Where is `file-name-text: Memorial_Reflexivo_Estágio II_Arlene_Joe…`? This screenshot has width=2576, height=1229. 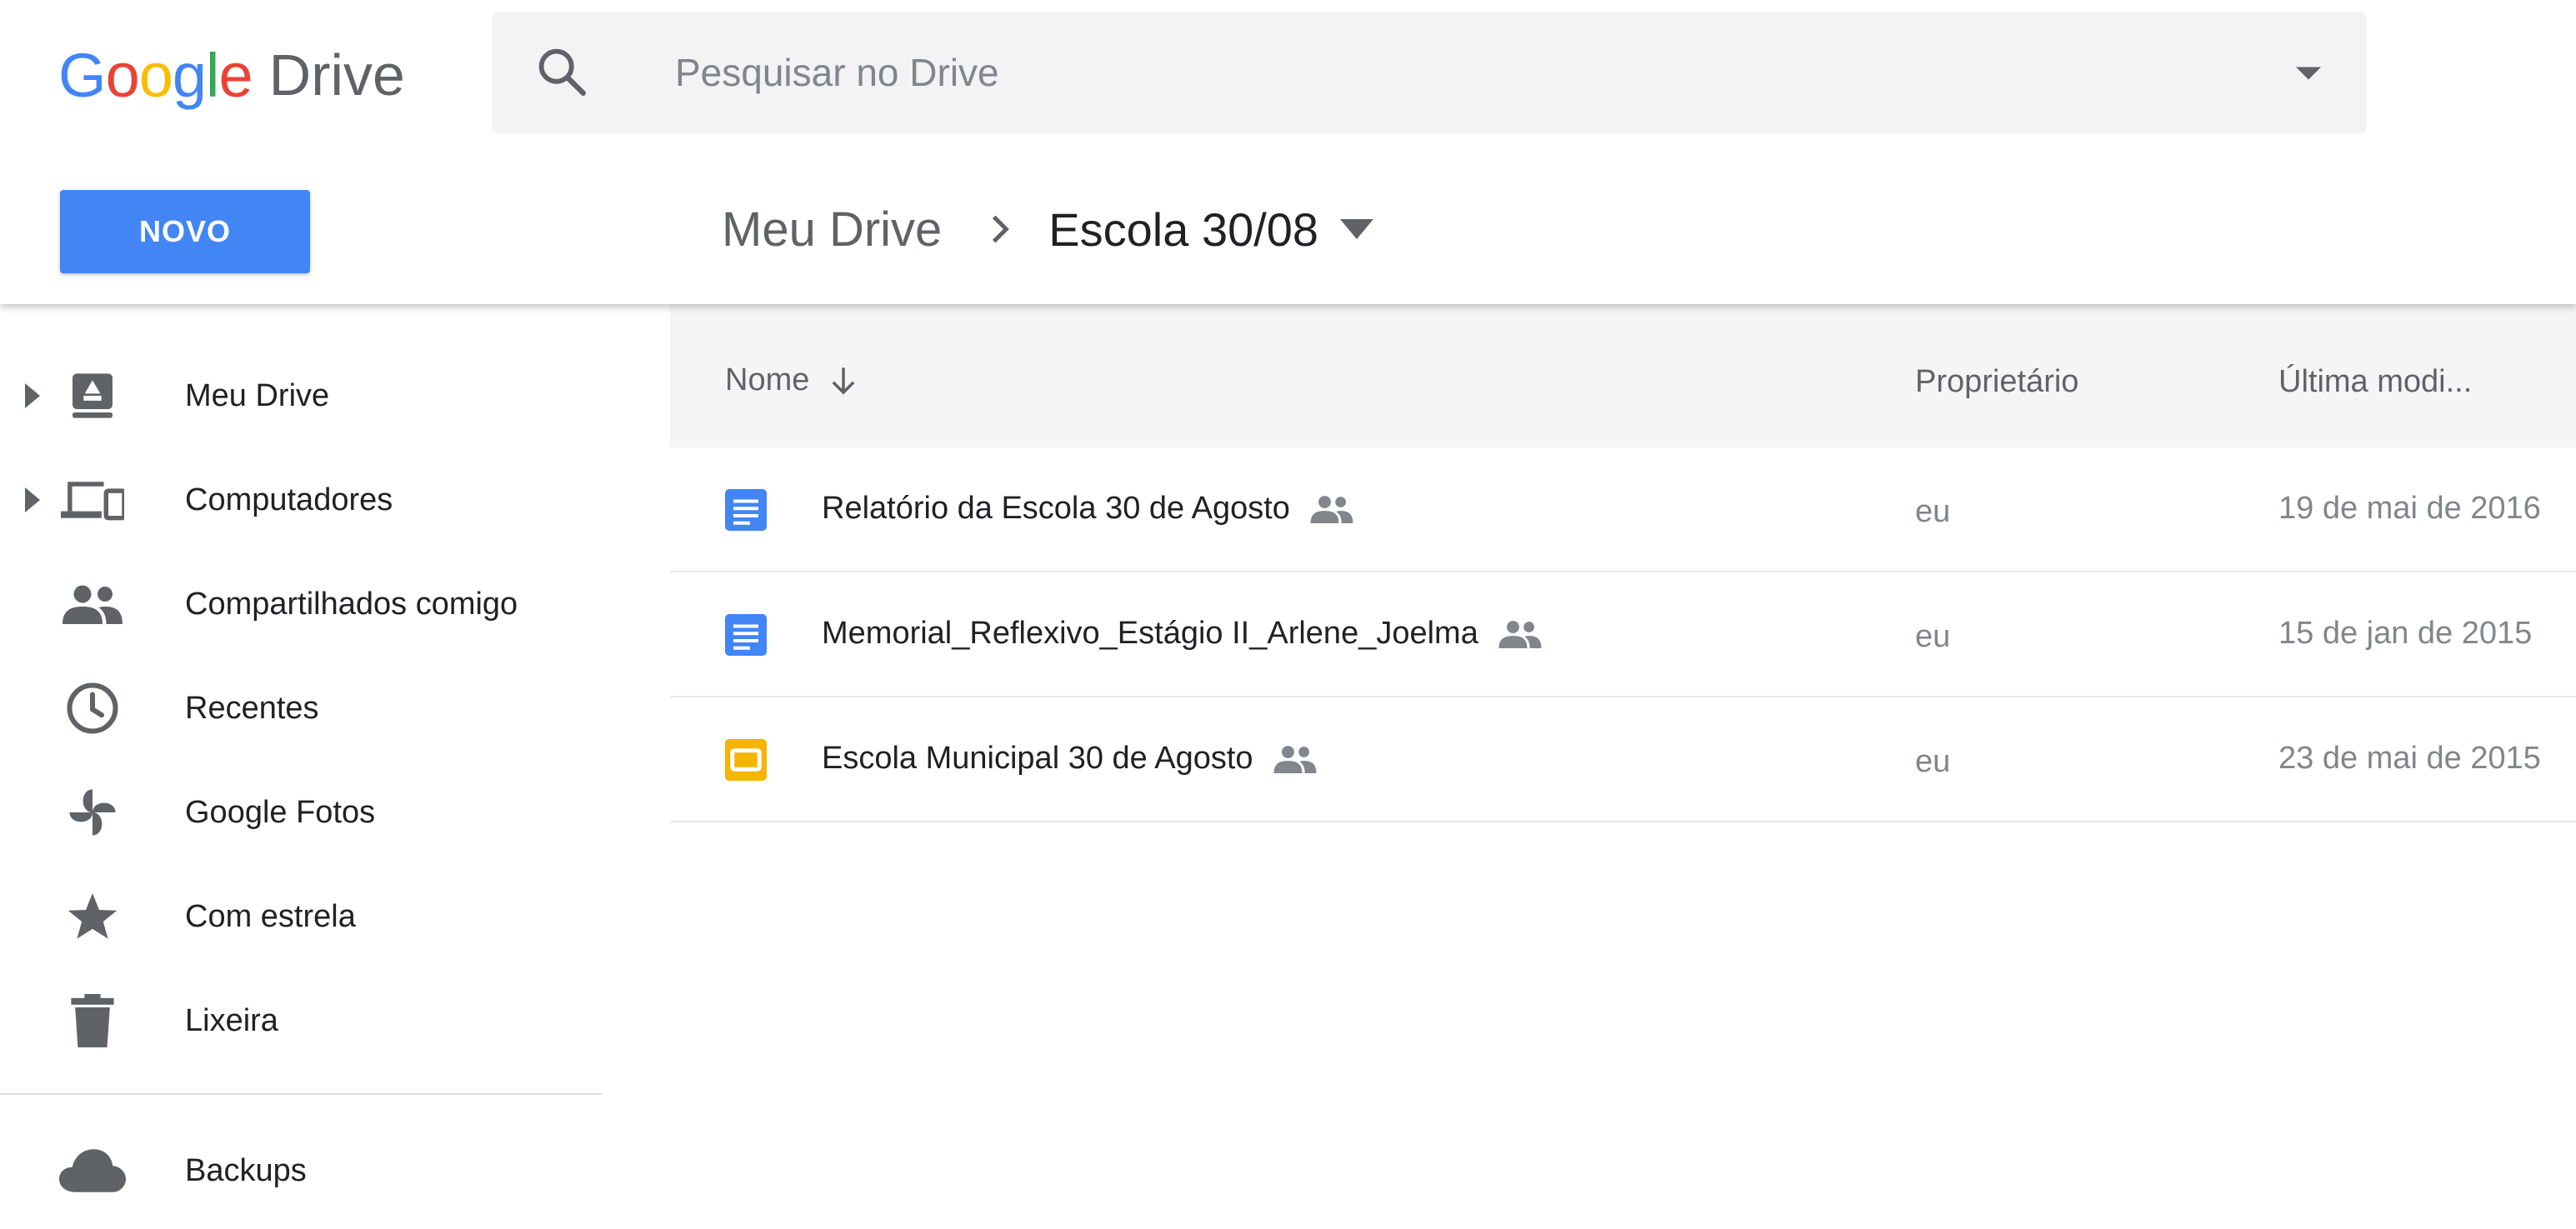
file-name-text: Memorial_Reflexivo_Estágio II_Arlene_Joe… is located at coordinates (1150, 633).